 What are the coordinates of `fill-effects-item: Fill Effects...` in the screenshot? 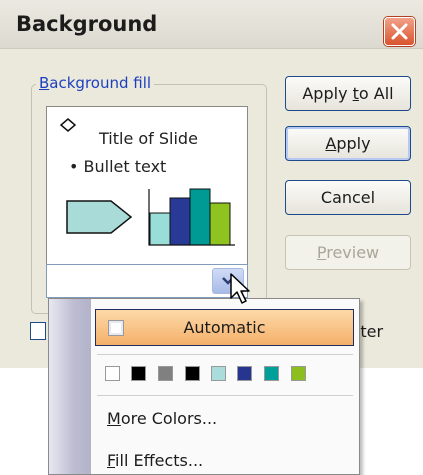 It's located at (155, 460).